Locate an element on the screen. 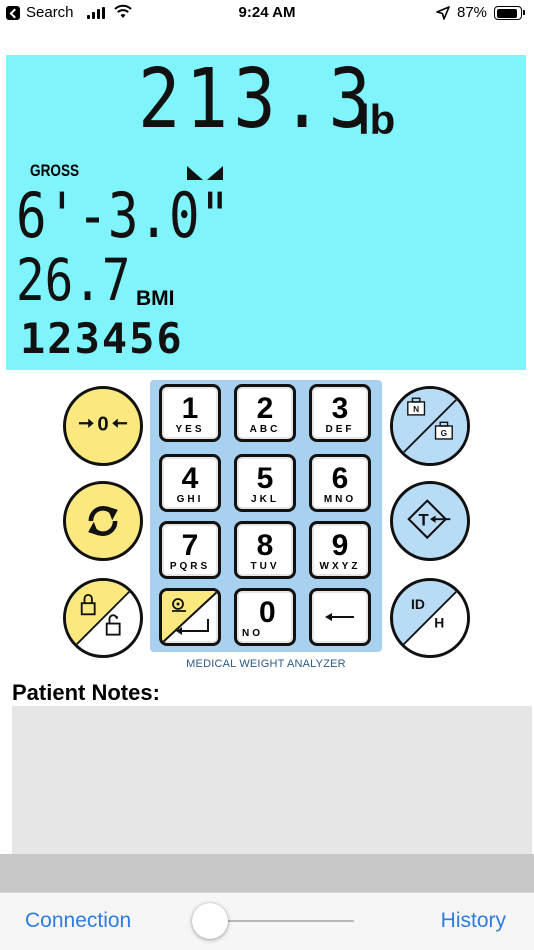 The width and height of the screenshot is (534, 950). lock-unlock-button is located at coordinates (103, 618).